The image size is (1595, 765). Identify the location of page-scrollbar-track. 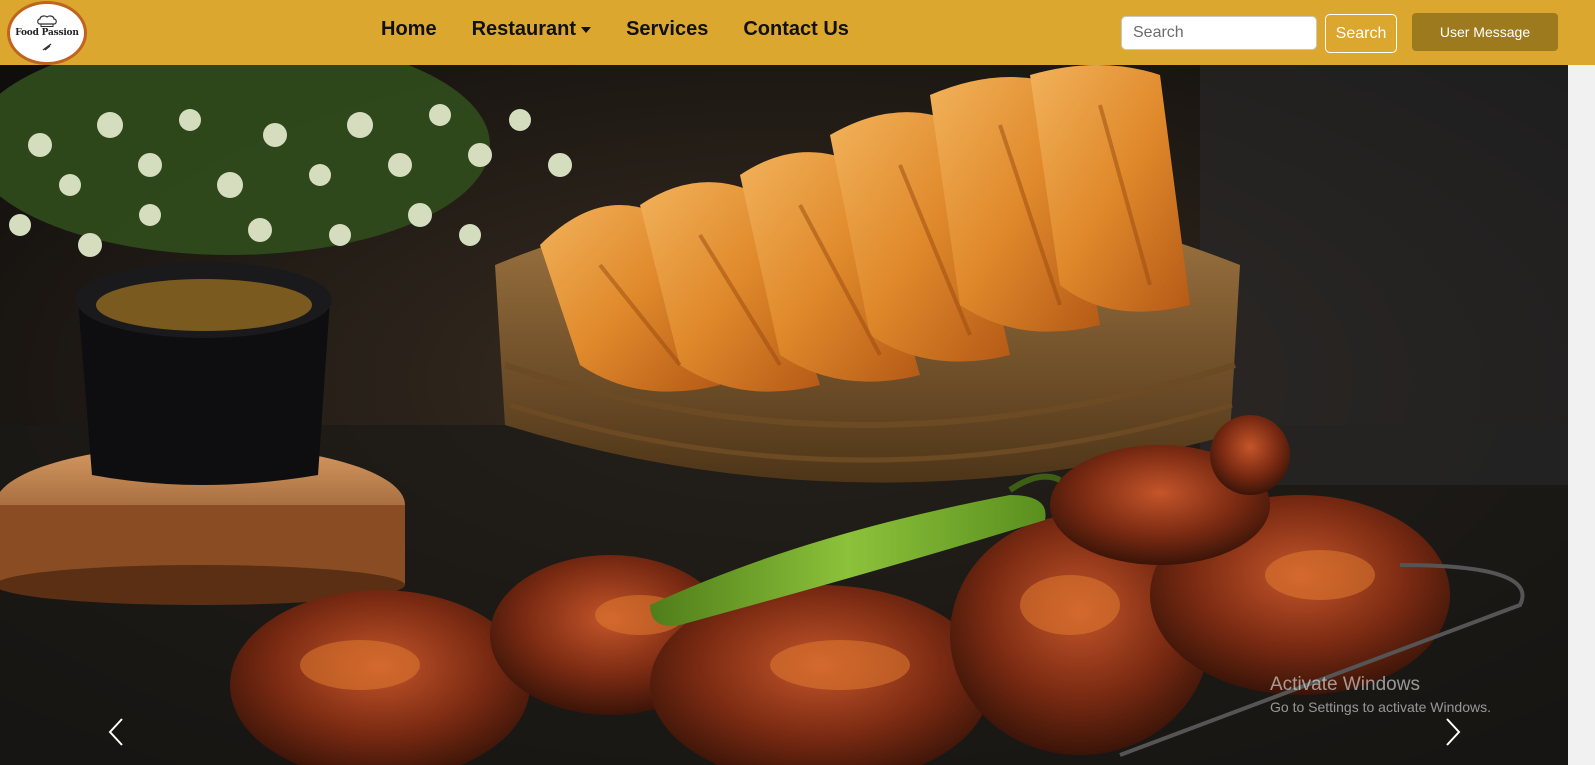
(1581, 415).